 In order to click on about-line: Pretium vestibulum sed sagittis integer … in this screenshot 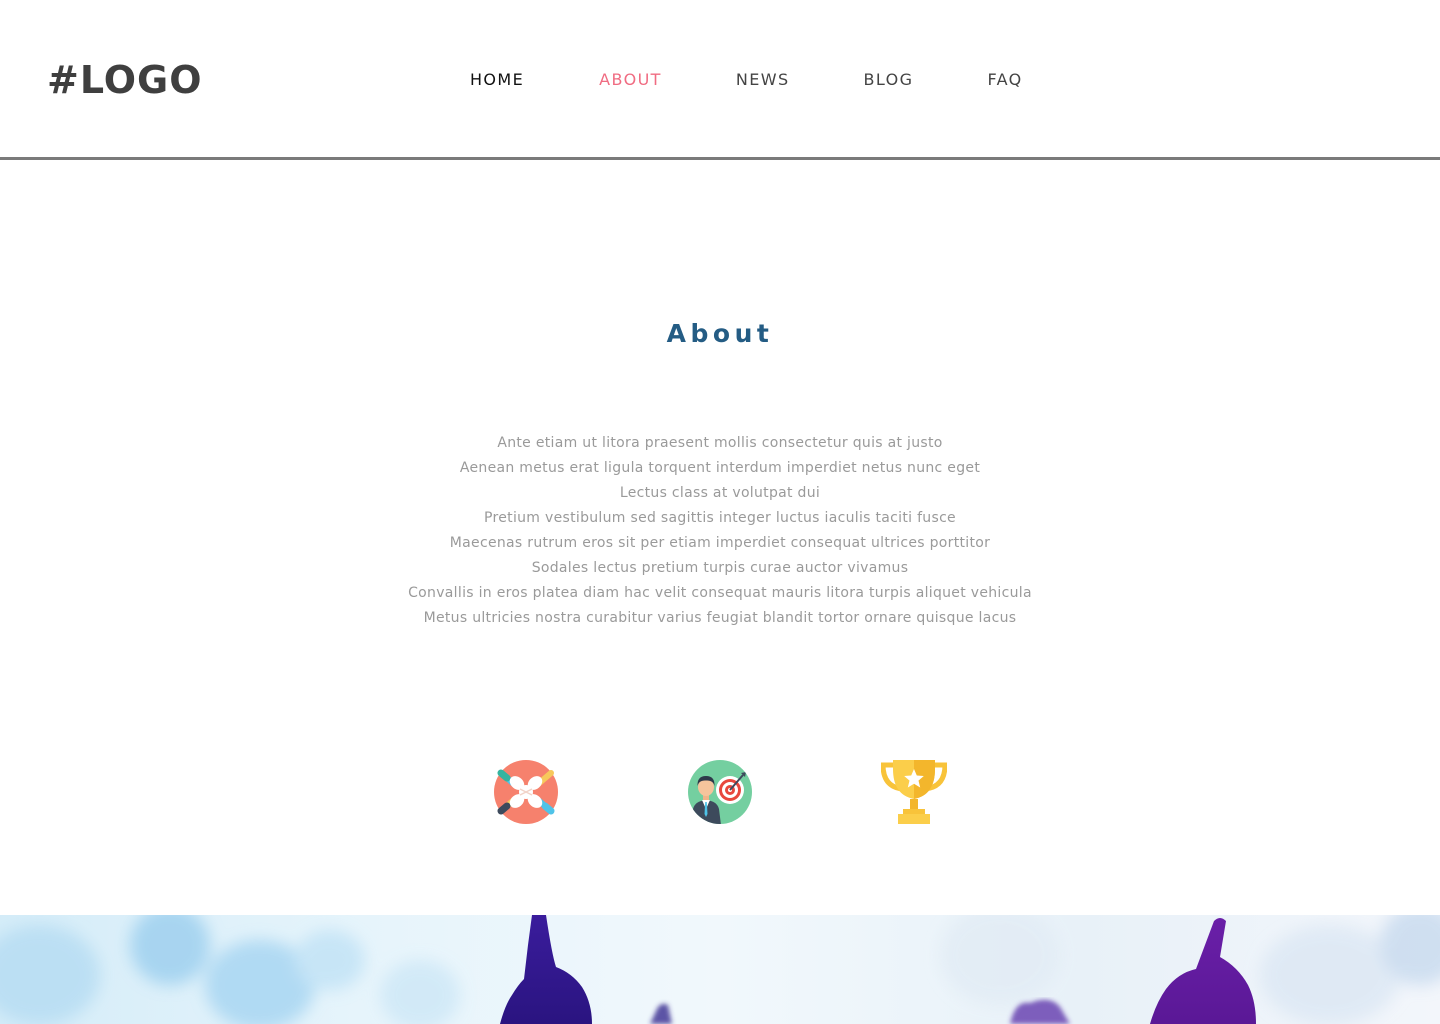, I will do `click(720, 518)`.